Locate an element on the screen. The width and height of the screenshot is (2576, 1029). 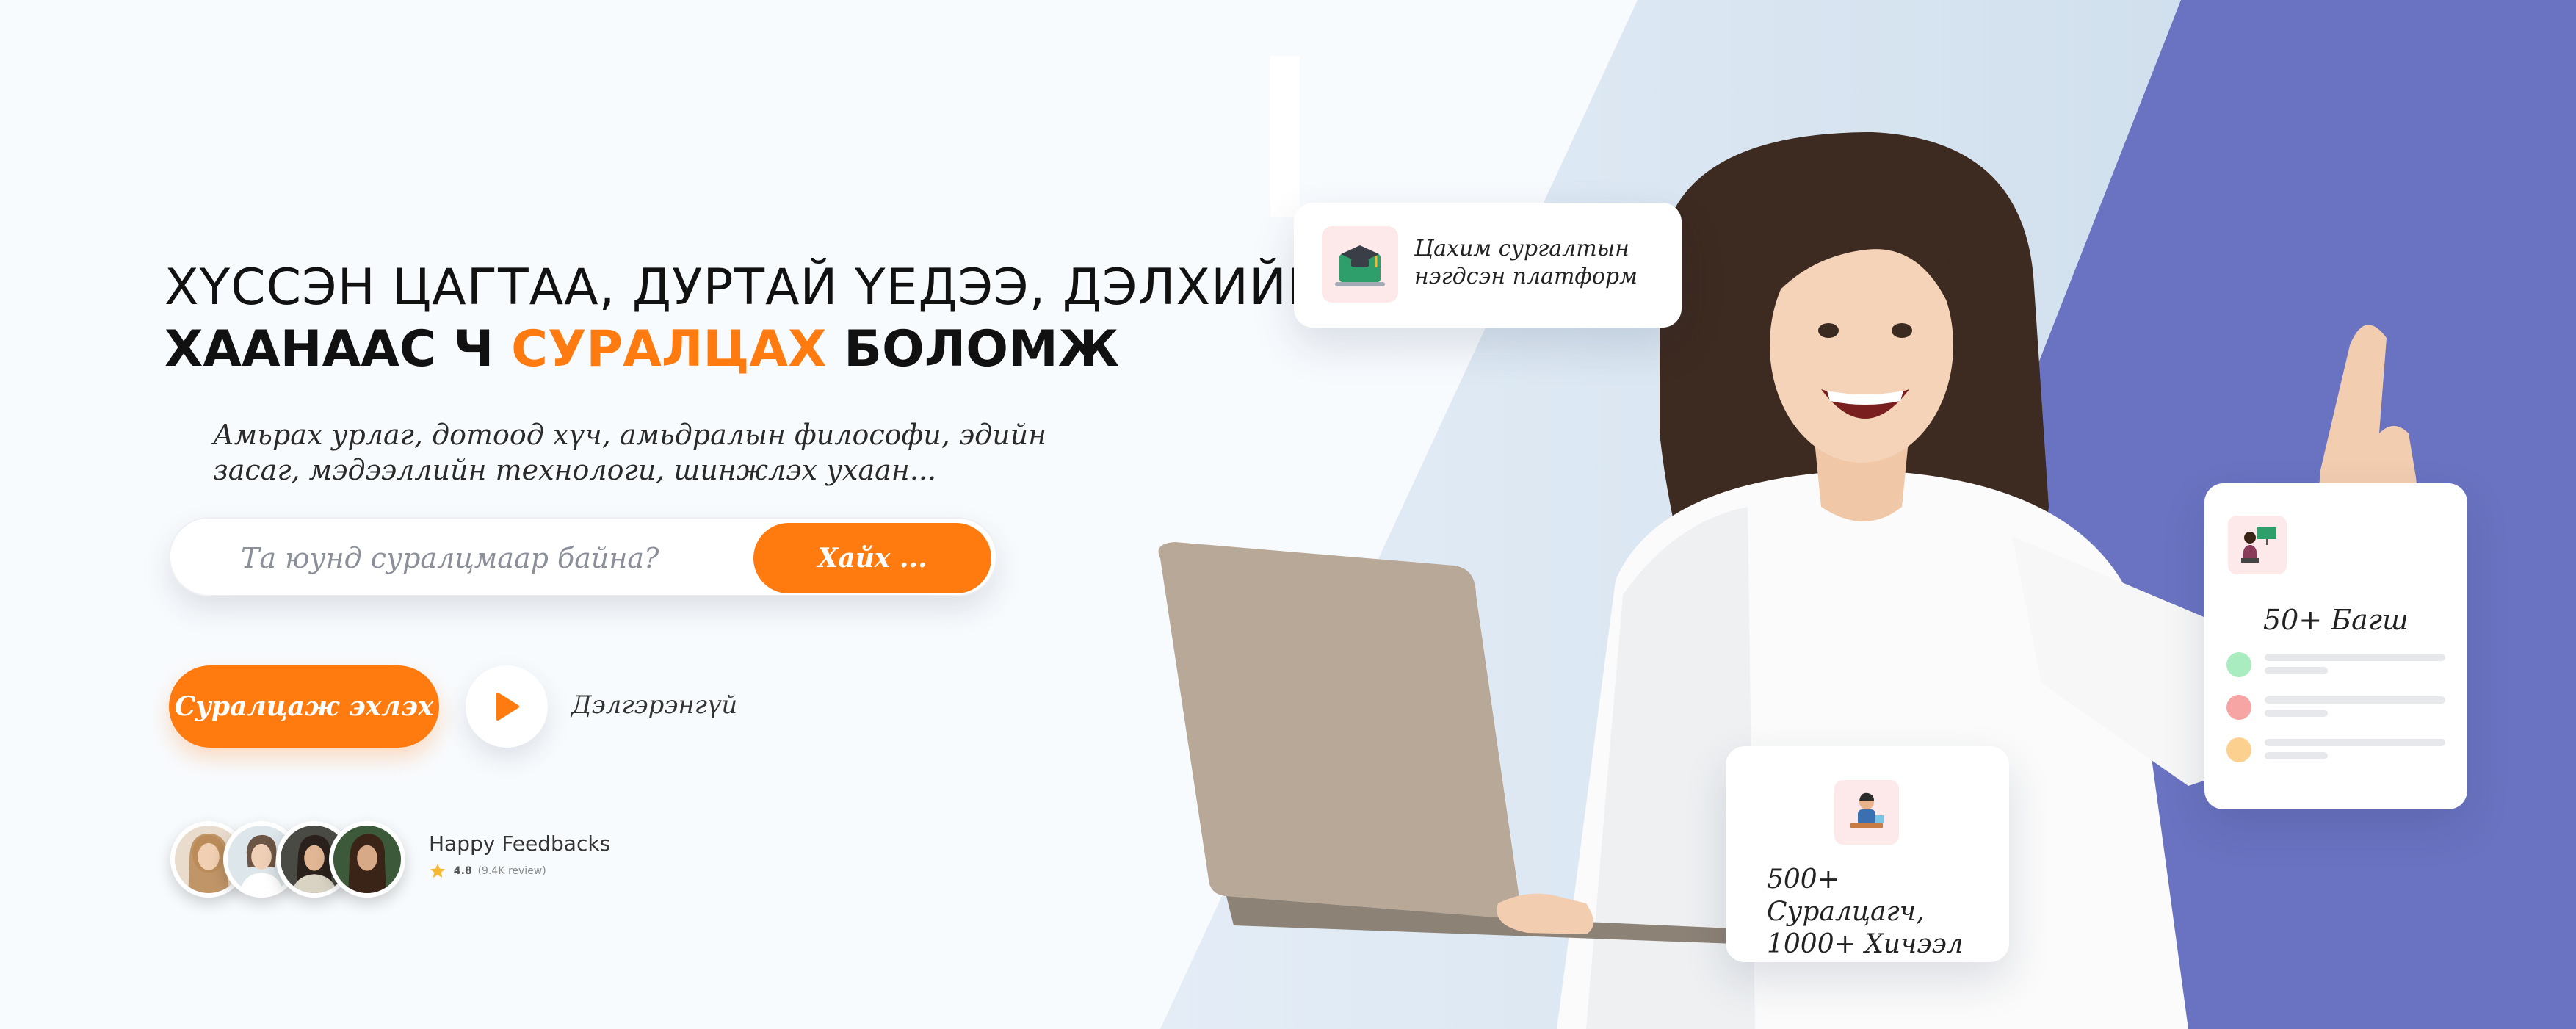
students-card: 500+ Суралцагч, 1000+ Хичээл is located at coordinates (1867, 854).